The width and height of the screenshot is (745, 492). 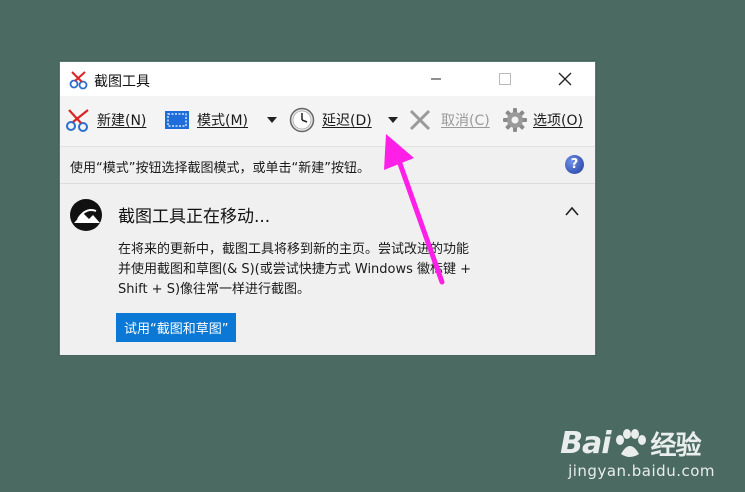 I want to click on watermark-brand: Bai, so click(x=585, y=443).